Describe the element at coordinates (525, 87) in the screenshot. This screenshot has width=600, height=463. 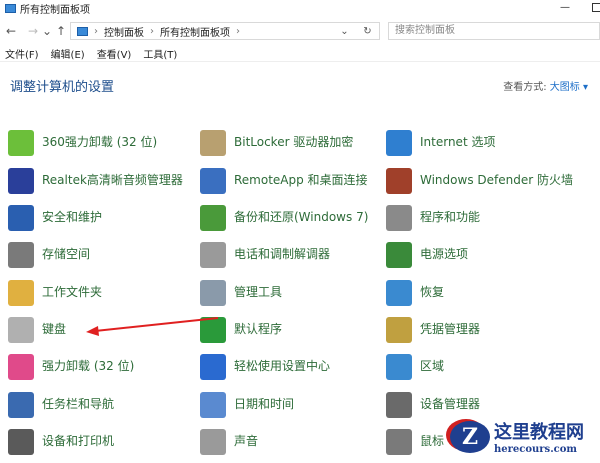
I see `view-by-label: 查看方式:` at that location.